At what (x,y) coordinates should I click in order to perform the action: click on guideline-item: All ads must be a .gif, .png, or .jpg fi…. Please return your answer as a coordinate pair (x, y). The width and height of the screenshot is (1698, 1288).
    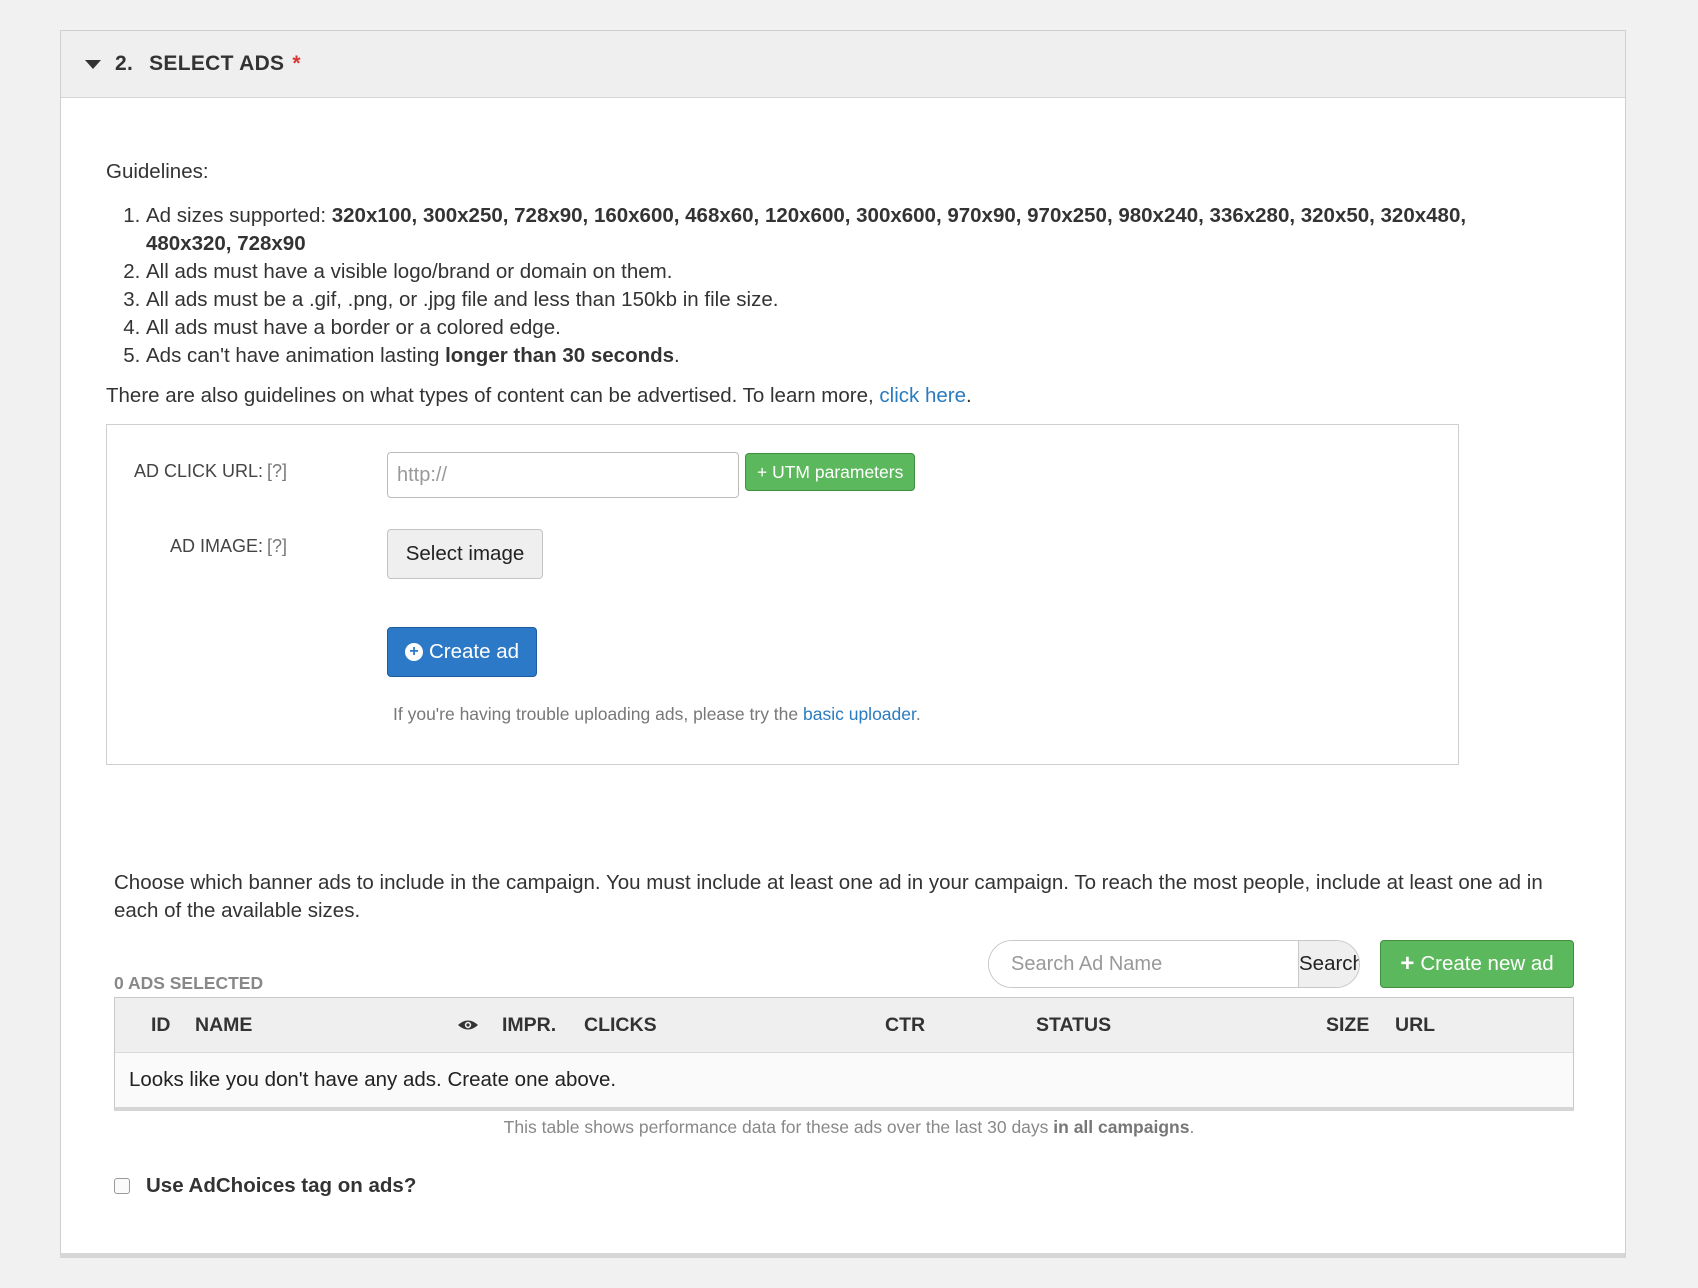
    Looking at the image, I should click on (826, 300).